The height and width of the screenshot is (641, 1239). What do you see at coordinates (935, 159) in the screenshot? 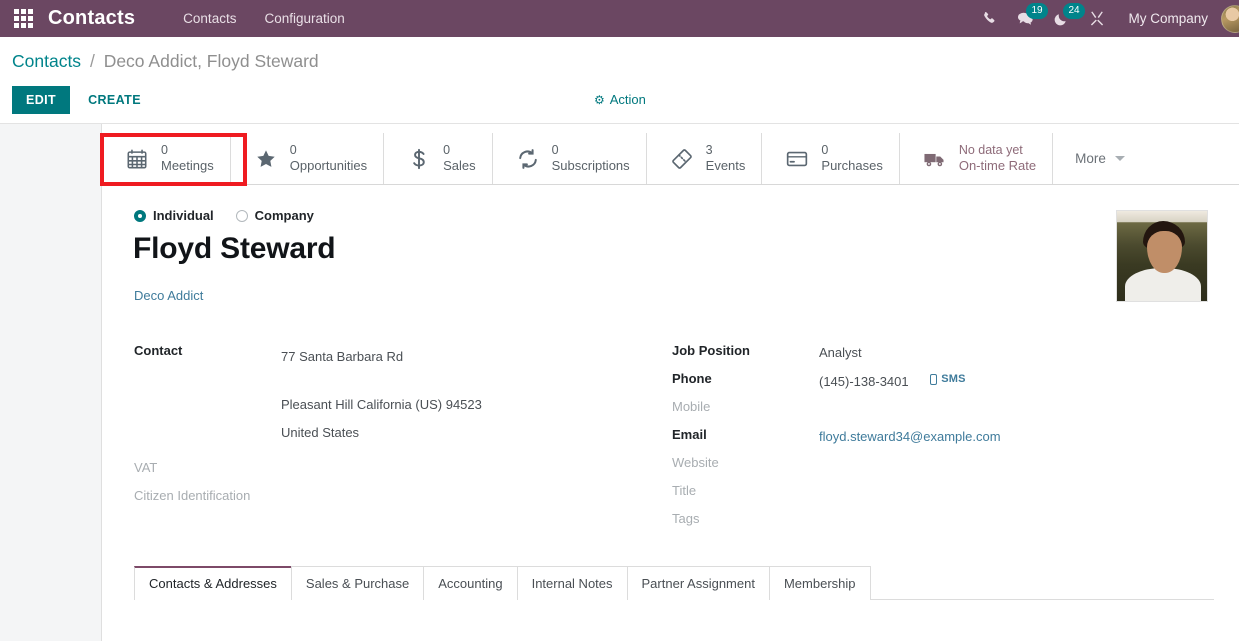
I see `truck-icon` at bounding box center [935, 159].